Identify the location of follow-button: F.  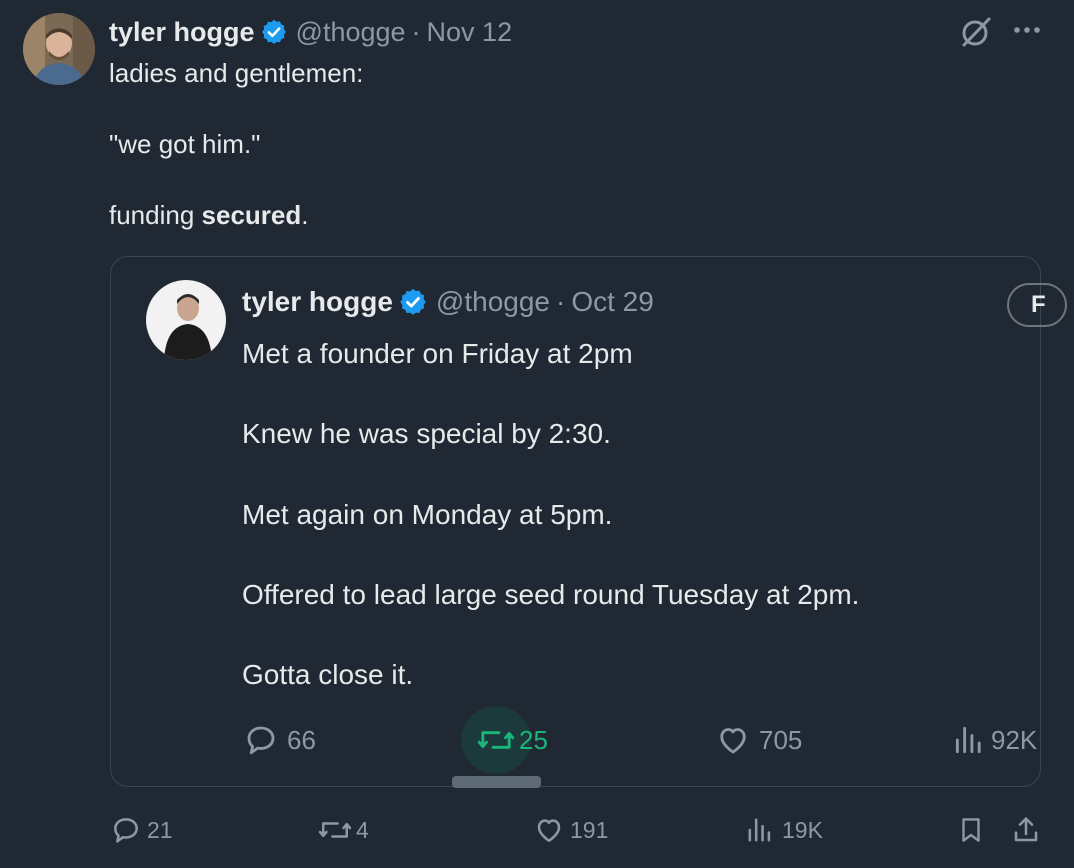
(1037, 305).